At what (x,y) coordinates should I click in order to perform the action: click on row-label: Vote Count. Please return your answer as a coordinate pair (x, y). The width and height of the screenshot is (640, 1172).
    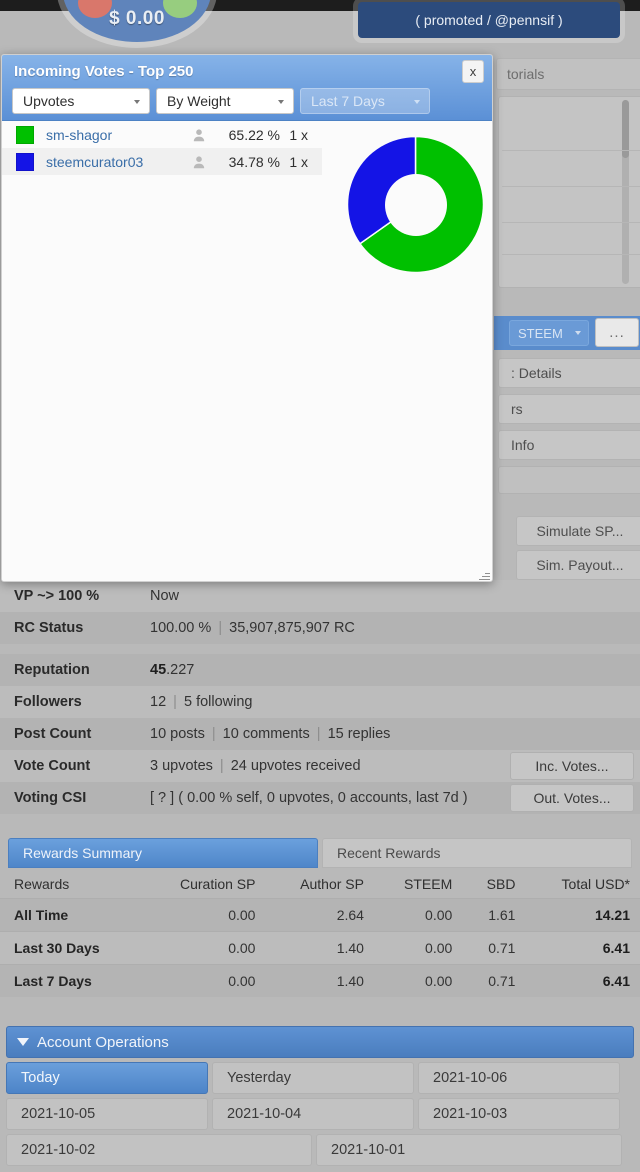
    Looking at the image, I should click on (52, 766).